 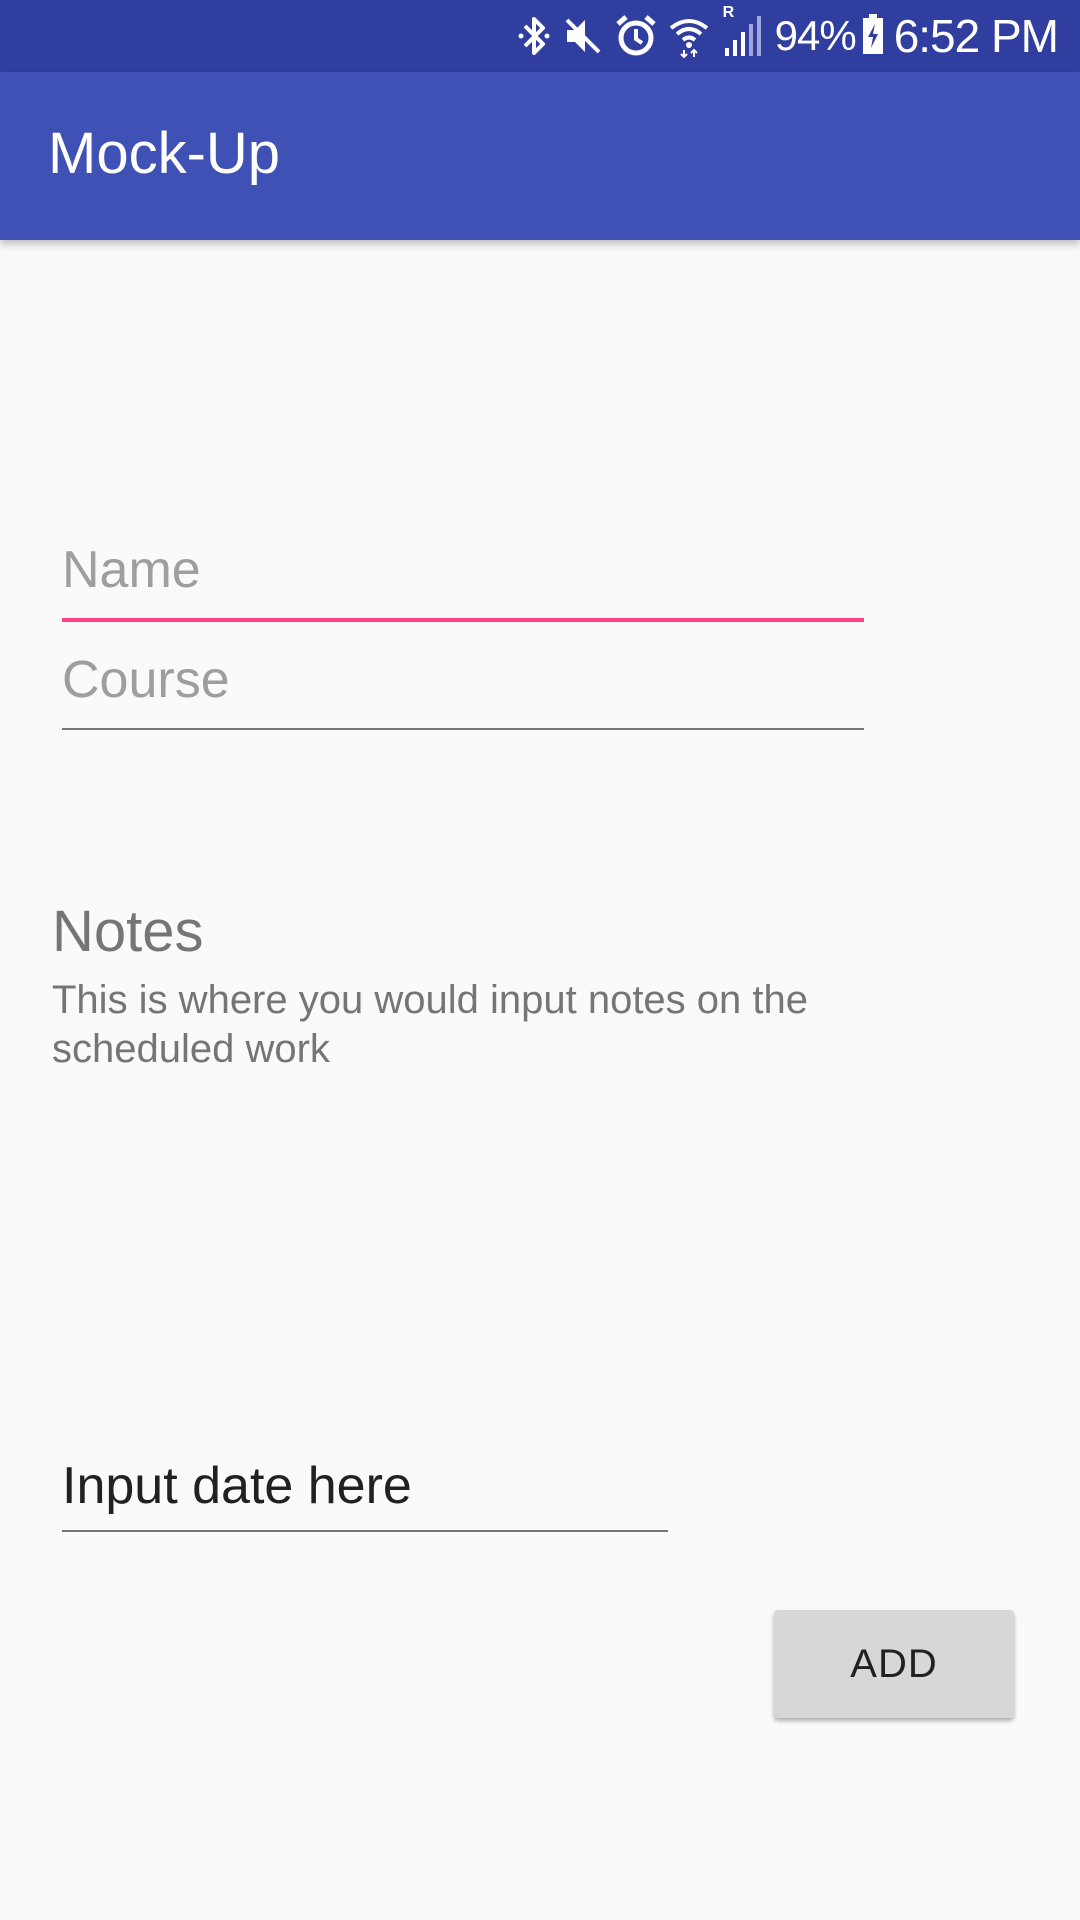 What do you see at coordinates (873, 36) in the screenshot?
I see `battery-icon` at bounding box center [873, 36].